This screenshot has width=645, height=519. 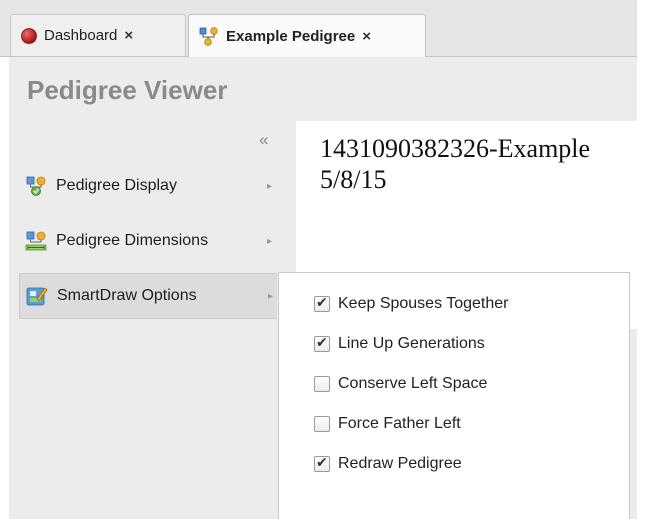 What do you see at coordinates (81, 35) in the screenshot?
I see `tab-dashboard-label: Dashboard` at bounding box center [81, 35].